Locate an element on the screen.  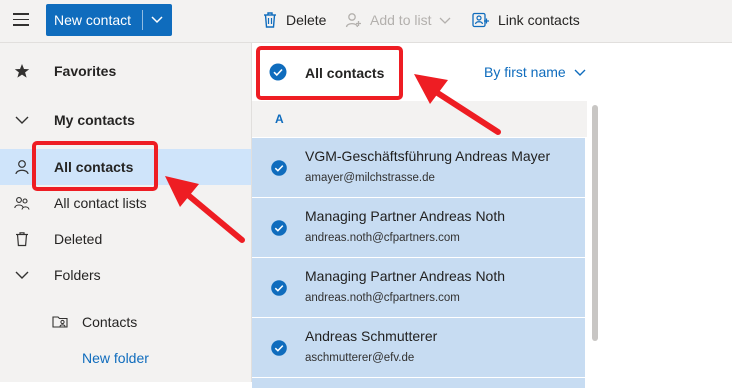
new-folder-label: New folder is located at coordinates (115, 358).